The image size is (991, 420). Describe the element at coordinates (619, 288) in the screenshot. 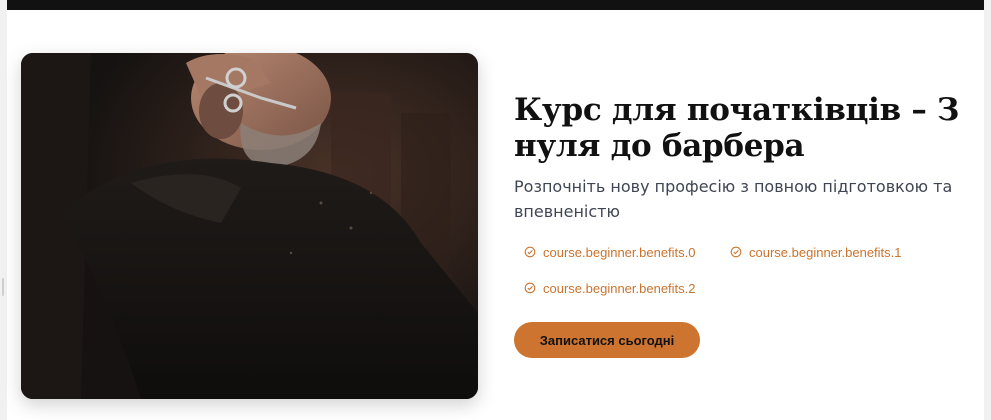

I see `benefit-label: course.beginner.benefits.2` at that location.